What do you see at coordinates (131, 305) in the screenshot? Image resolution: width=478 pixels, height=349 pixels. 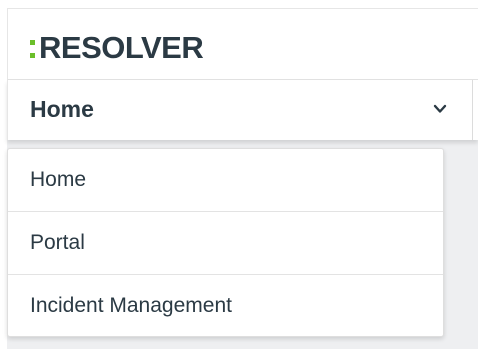 I see `menu-item-label: Incident Management` at bounding box center [131, 305].